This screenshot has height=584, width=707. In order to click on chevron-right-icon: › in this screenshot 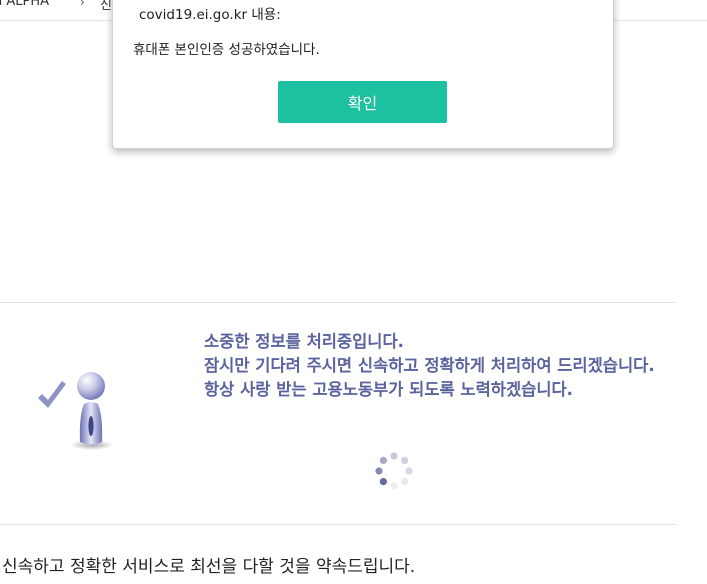, I will do `click(82, 4)`.